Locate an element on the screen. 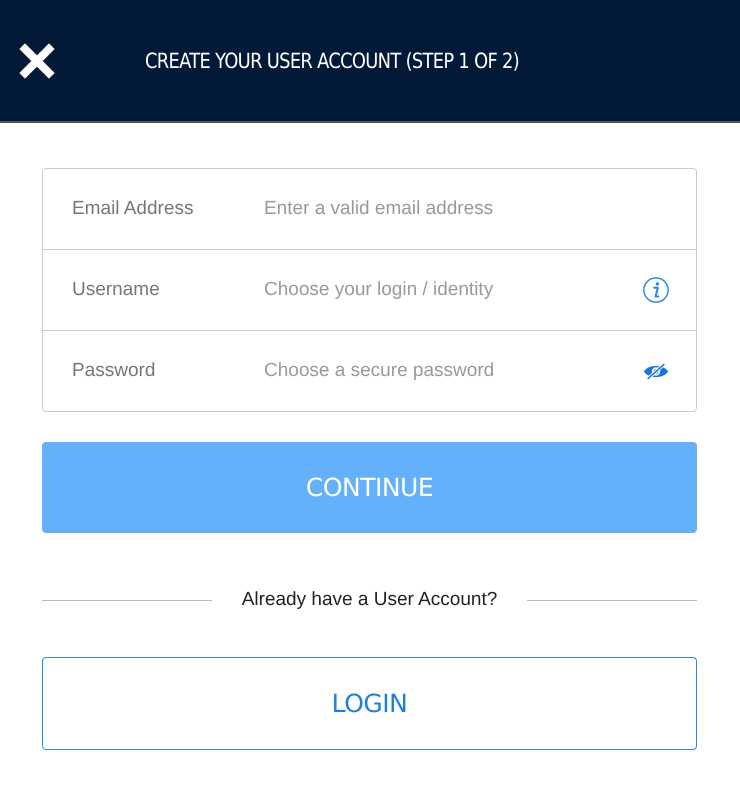 This screenshot has height=795, width=740. field-label: Password is located at coordinates (114, 371).